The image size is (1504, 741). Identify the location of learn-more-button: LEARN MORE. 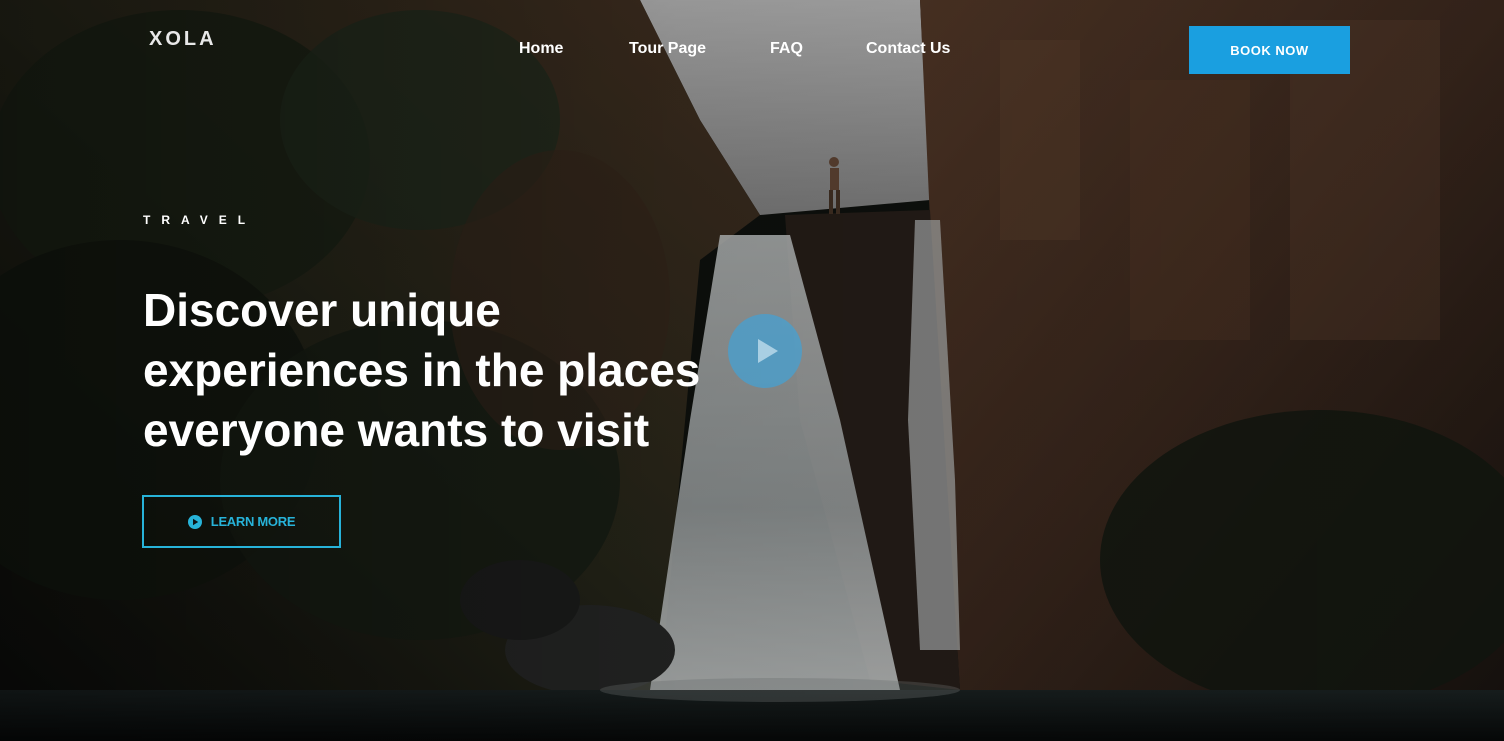
(241, 521).